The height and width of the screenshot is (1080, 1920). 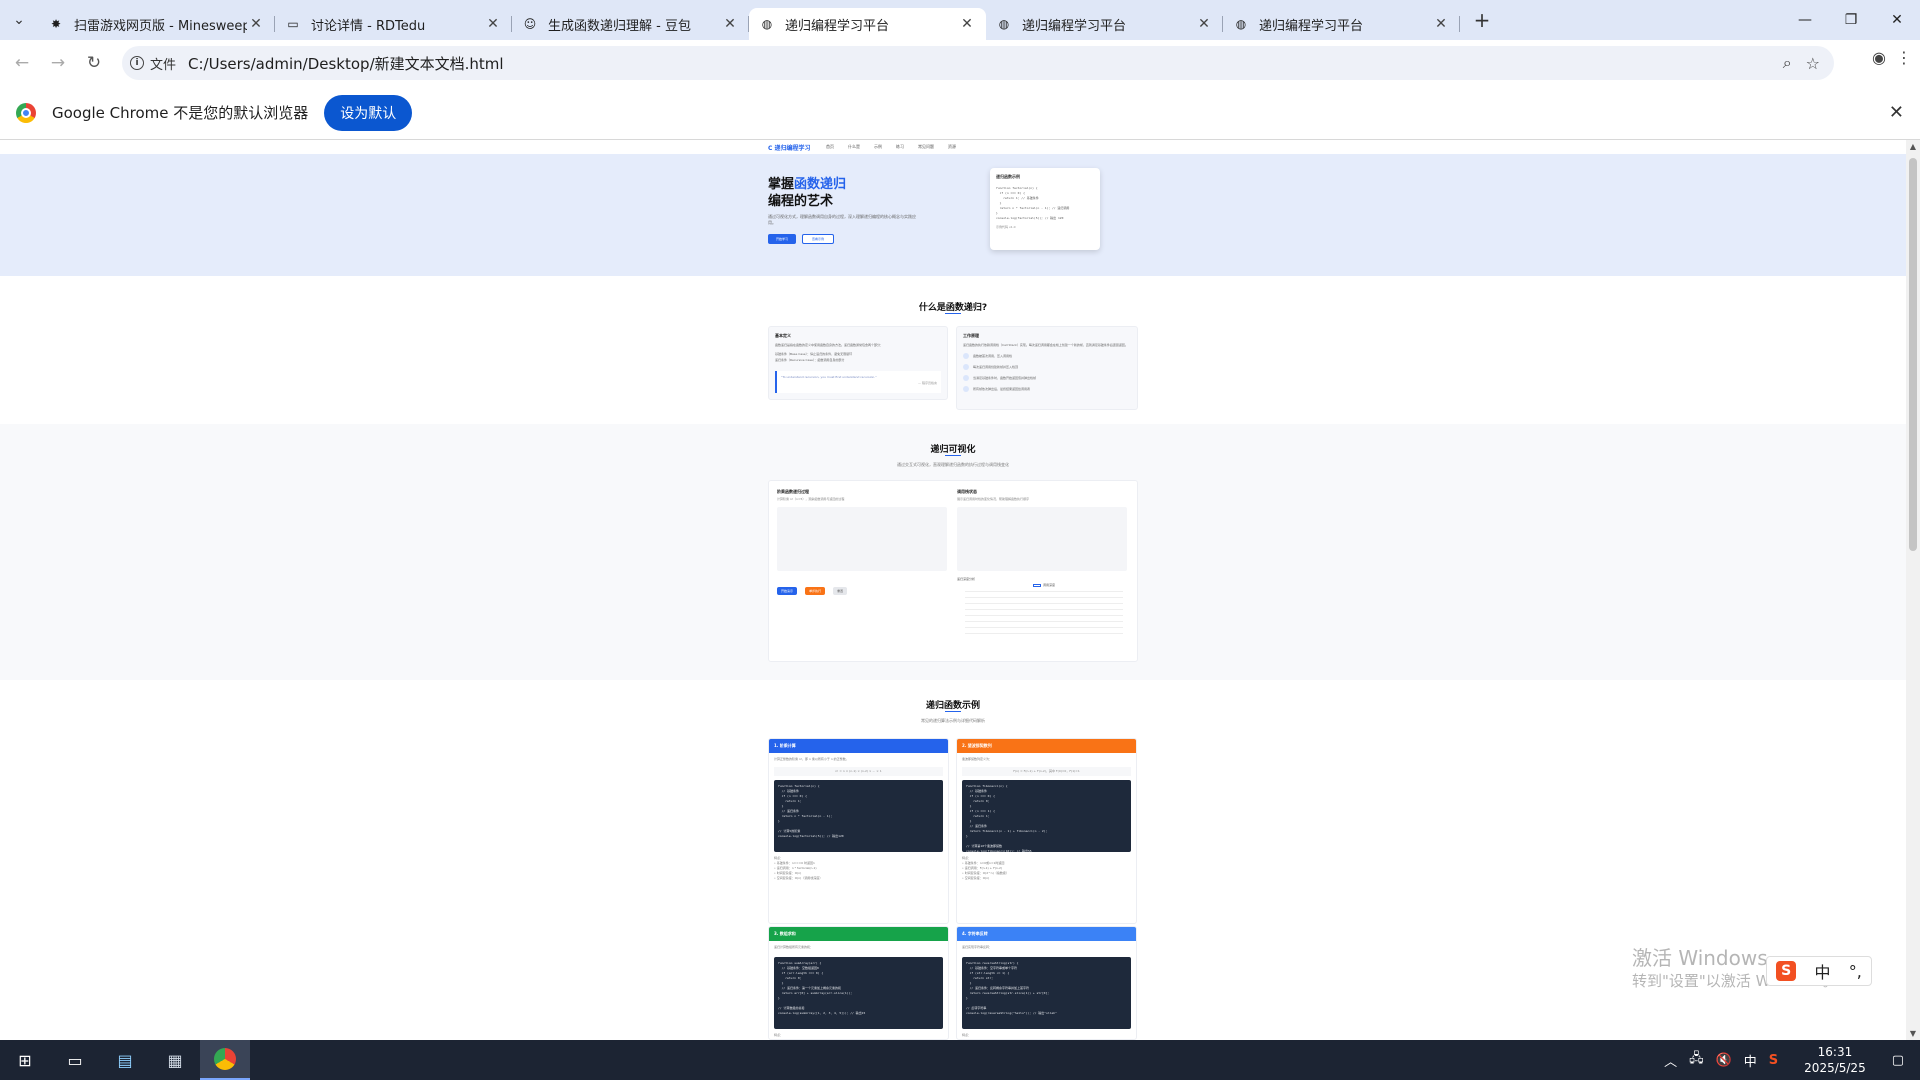 I want to click on how-title: 工作原理, so click(x=971, y=335).